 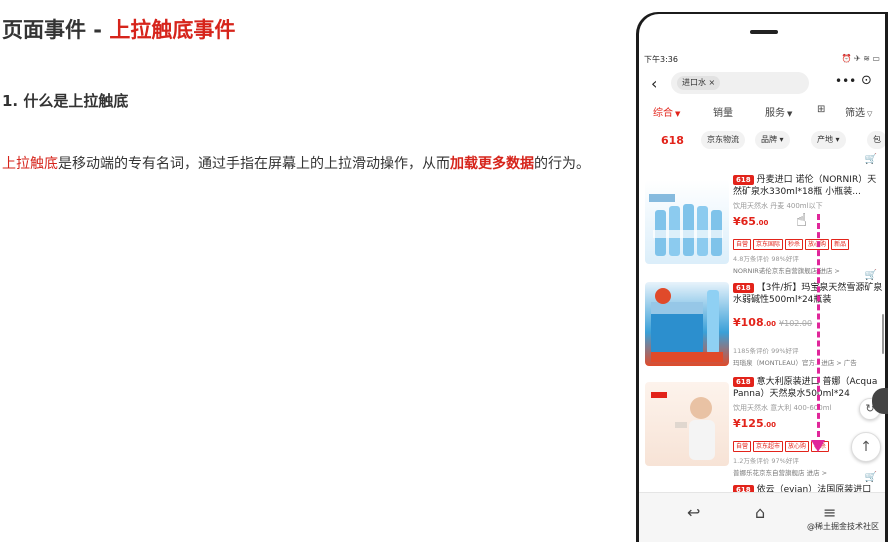 I want to click on tab-label: 筛选, so click(x=855, y=113).